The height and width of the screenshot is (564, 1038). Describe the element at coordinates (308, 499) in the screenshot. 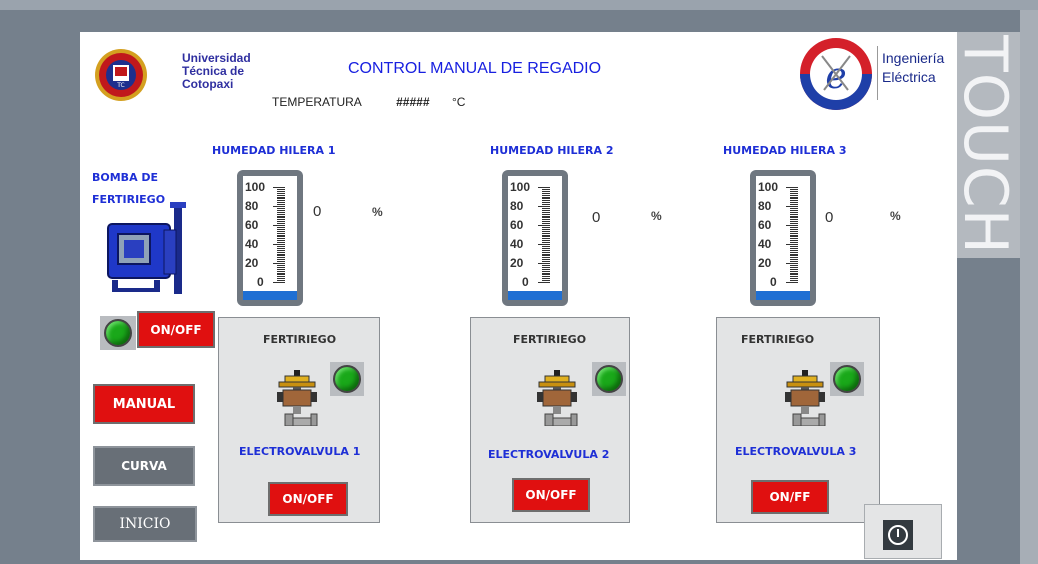

I see `valve-onoff-button-1: ON/OFF` at that location.